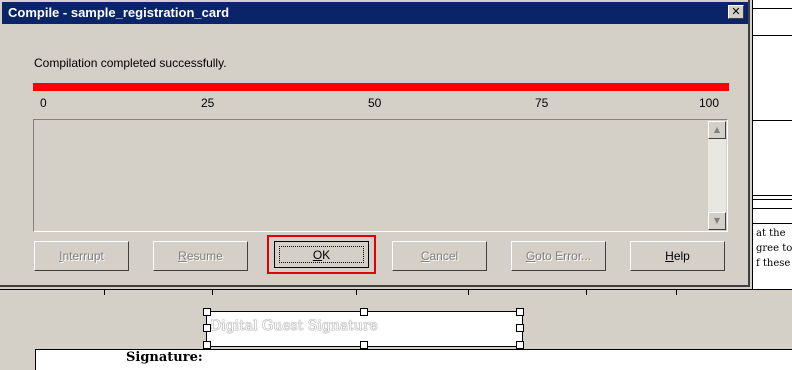  Describe the element at coordinates (294, 326) in the screenshot. I see `signature-field-label: Digital Guest Signature` at that location.